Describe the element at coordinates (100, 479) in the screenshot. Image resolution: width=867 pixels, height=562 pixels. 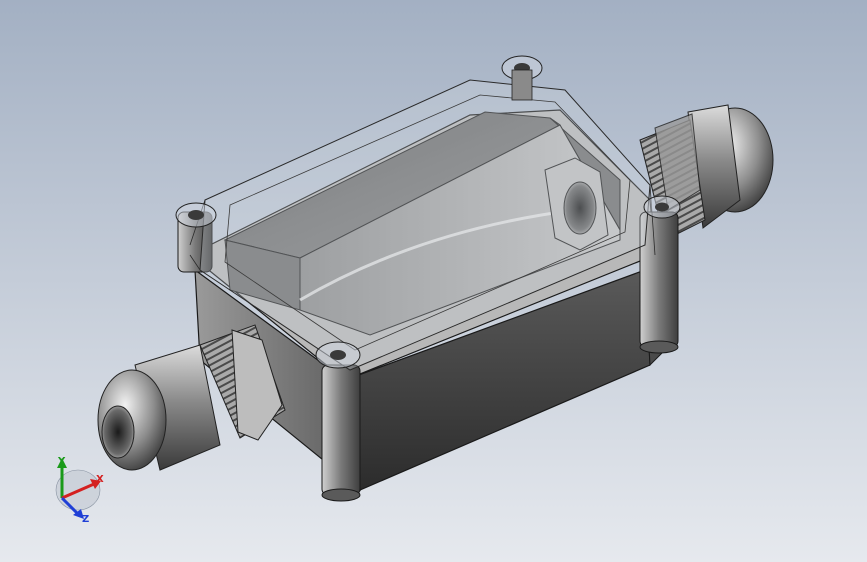
I see `triad-x-label: X` at that location.